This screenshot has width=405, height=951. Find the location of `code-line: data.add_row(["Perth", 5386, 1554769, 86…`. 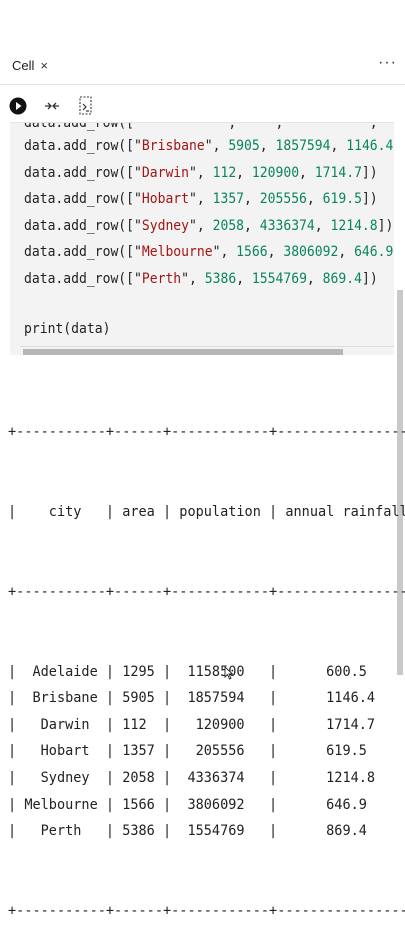

code-line: data.add_row(["Perth", 5386, 1554769, 86… is located at coordinates (201, 278).